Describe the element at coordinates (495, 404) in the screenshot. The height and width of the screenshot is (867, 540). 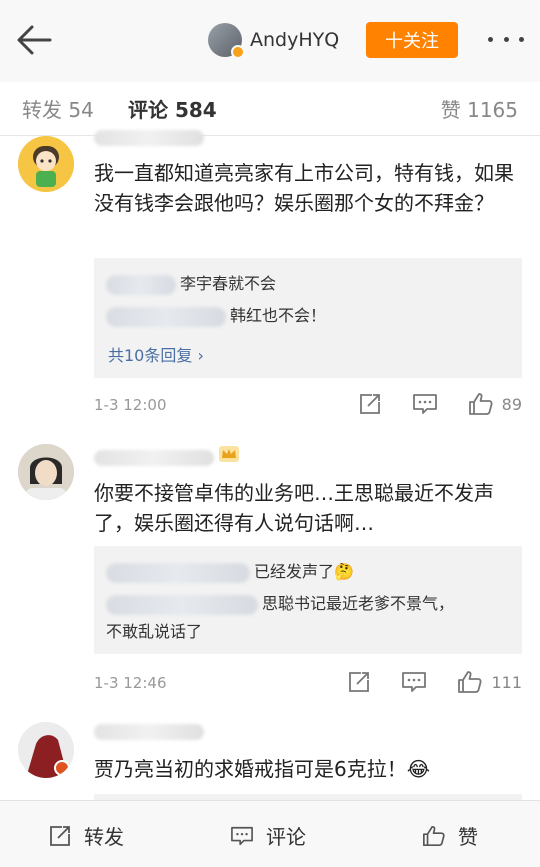
I see `like-button: 89` at that location.